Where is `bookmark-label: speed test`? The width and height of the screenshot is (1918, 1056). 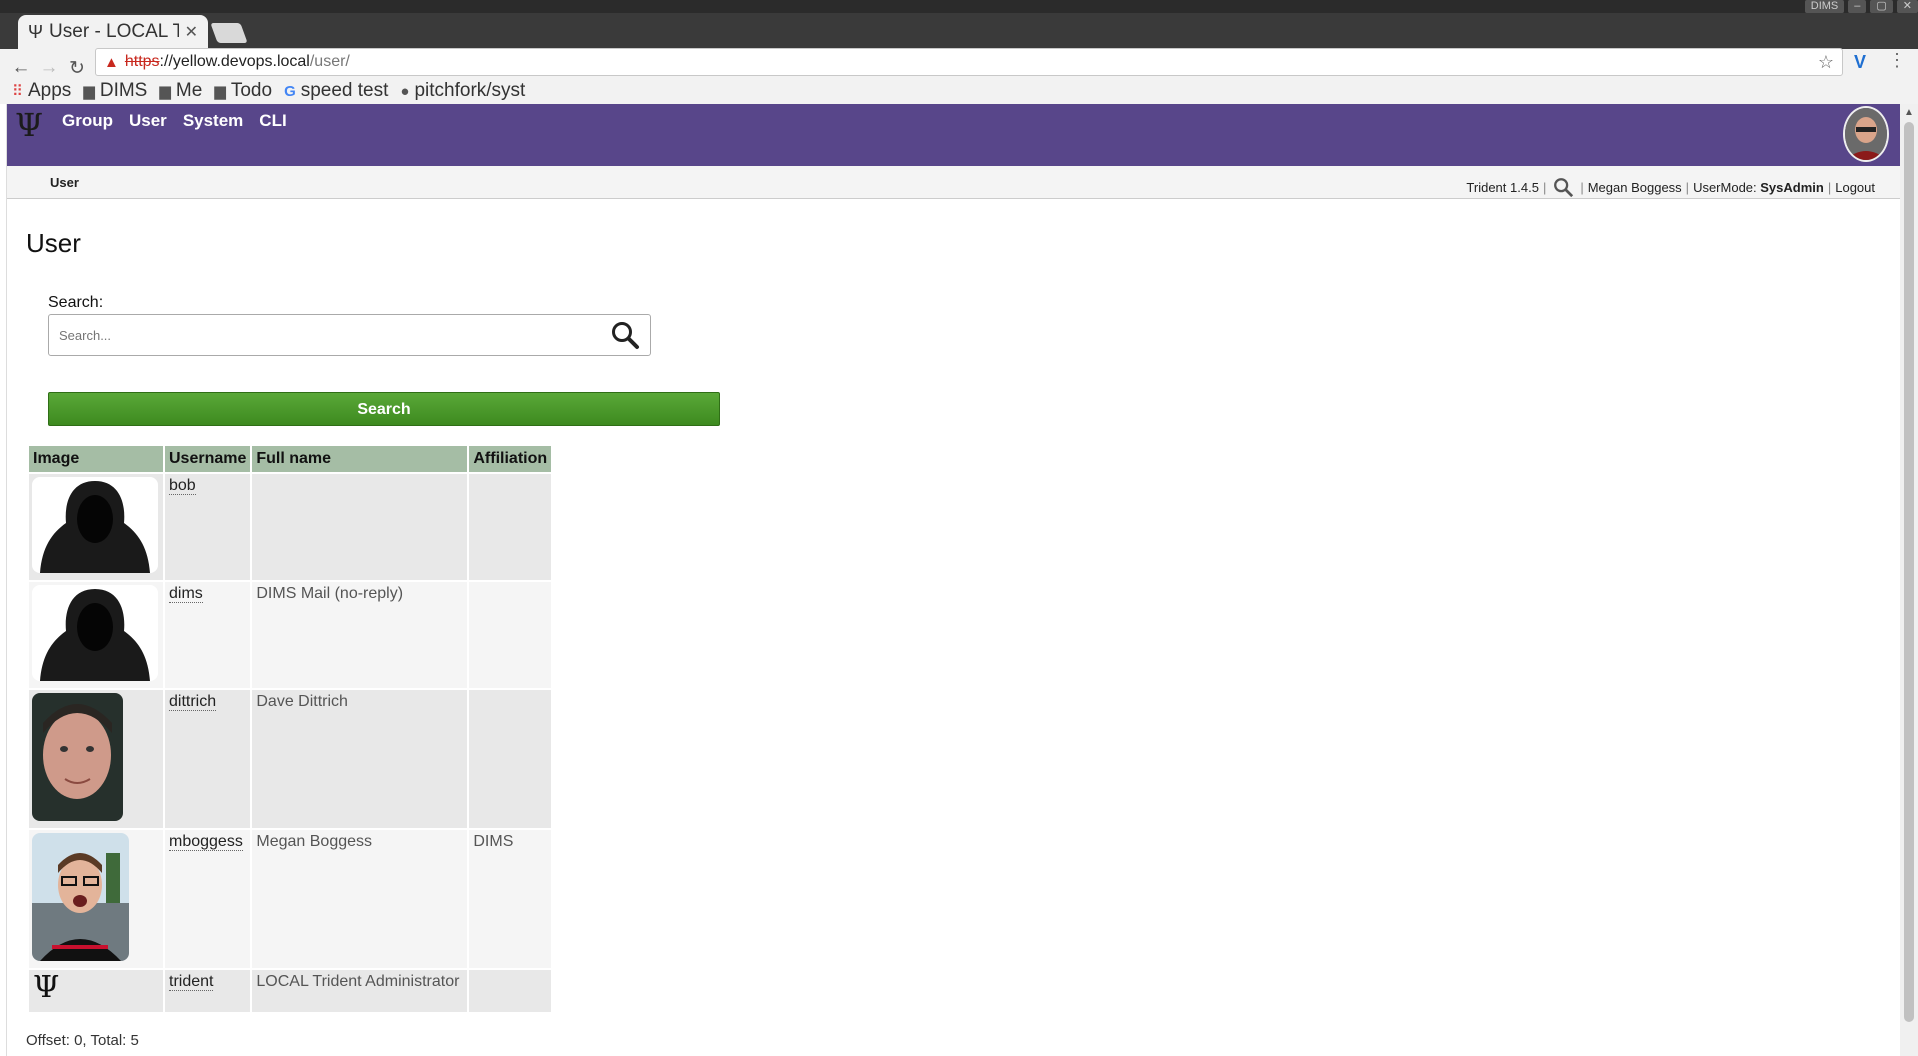
bookmark-label: speed test is located at coordinates (344, 90).